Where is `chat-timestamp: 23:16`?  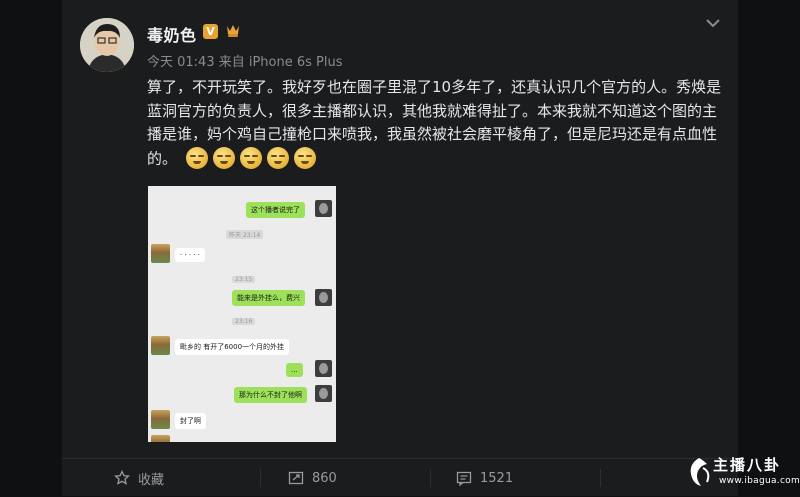 chat-timestamp: 23:16 is located at coordinates (244, 321).